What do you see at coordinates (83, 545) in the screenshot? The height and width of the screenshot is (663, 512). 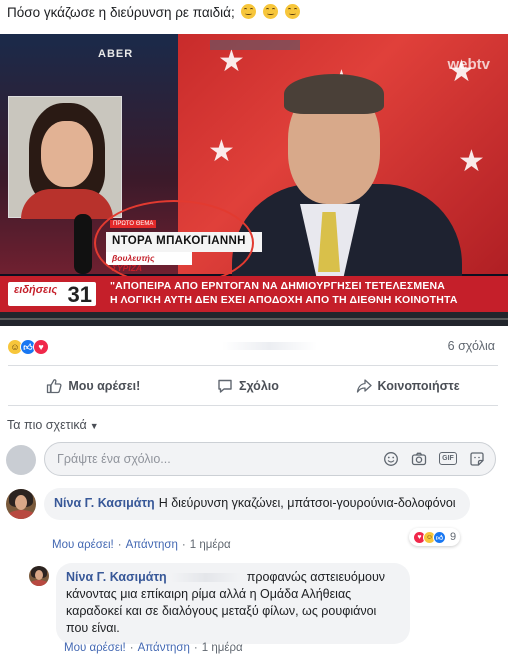 I see `comment-like-link: Μου αρέσει!` at bounding box center [83, 545].